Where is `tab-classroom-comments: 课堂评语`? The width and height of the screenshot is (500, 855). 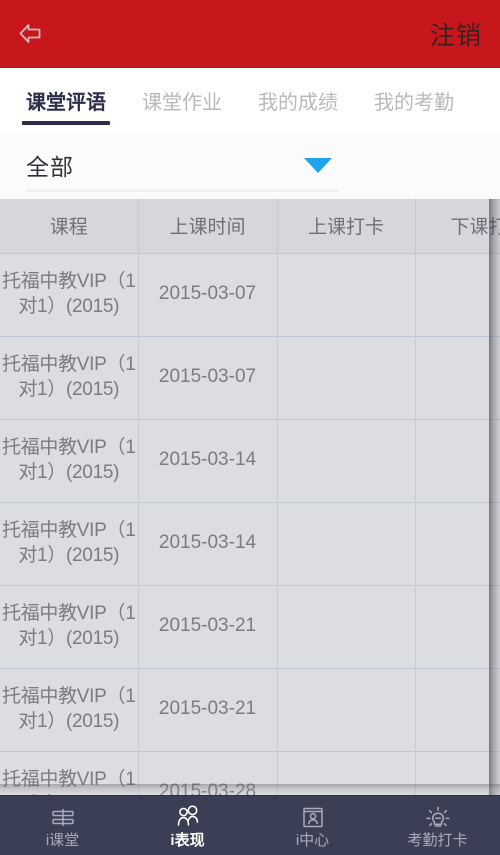
tab-classroom-comments: 课堂评语 is located at coordinates (66, 100).